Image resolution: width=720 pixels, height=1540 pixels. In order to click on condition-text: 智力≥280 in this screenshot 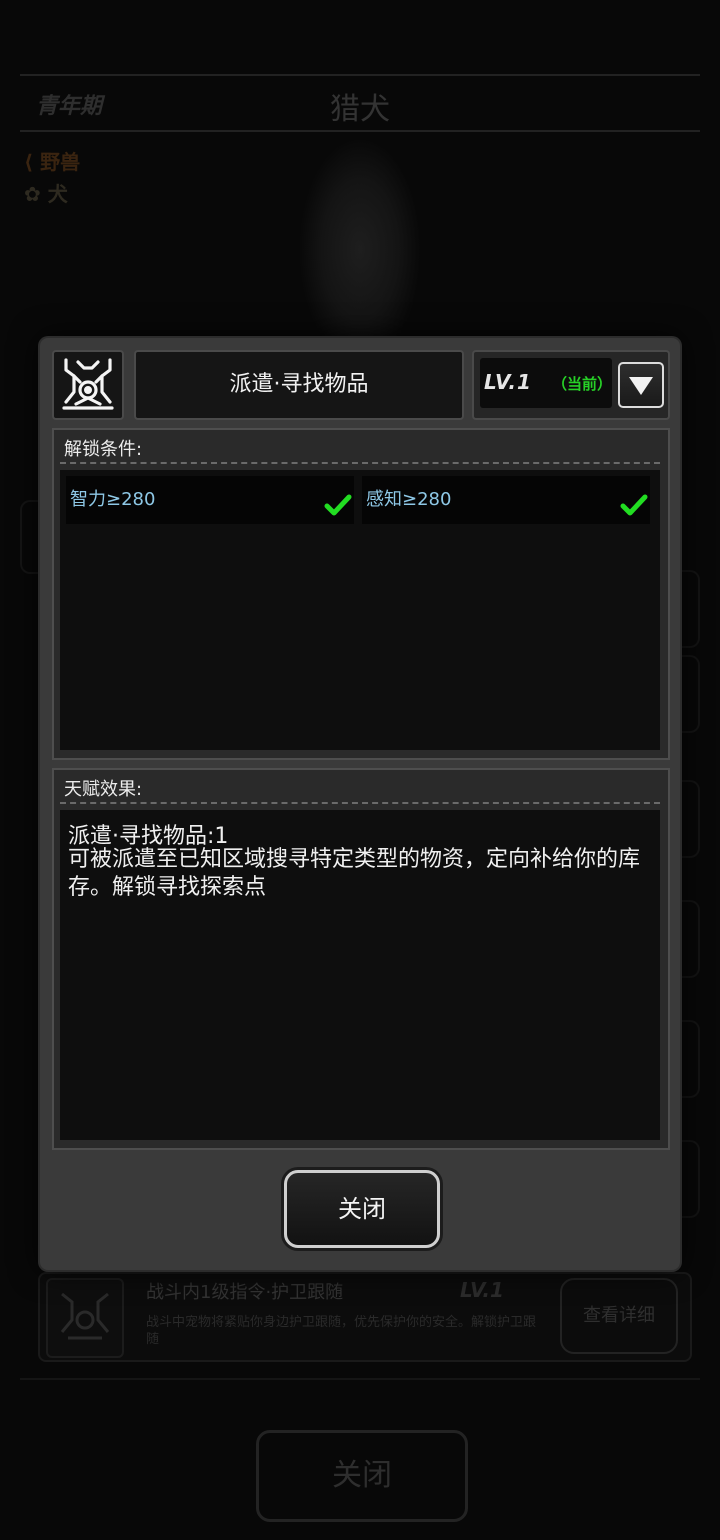, I will do `click(113, 499)`.